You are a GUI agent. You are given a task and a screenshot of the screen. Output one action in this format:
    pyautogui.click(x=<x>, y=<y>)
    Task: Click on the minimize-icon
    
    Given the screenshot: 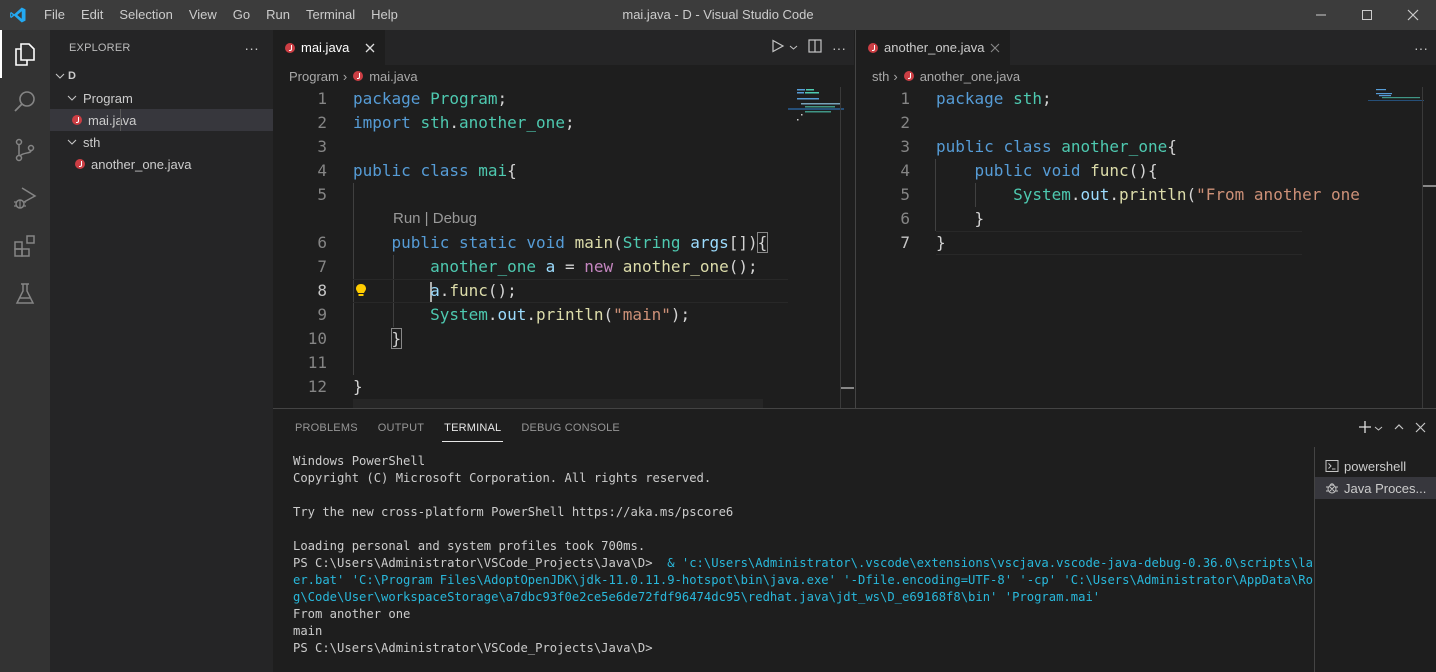 What is the action you would take?
    pyautogui.click(x=1321, y=15)
    